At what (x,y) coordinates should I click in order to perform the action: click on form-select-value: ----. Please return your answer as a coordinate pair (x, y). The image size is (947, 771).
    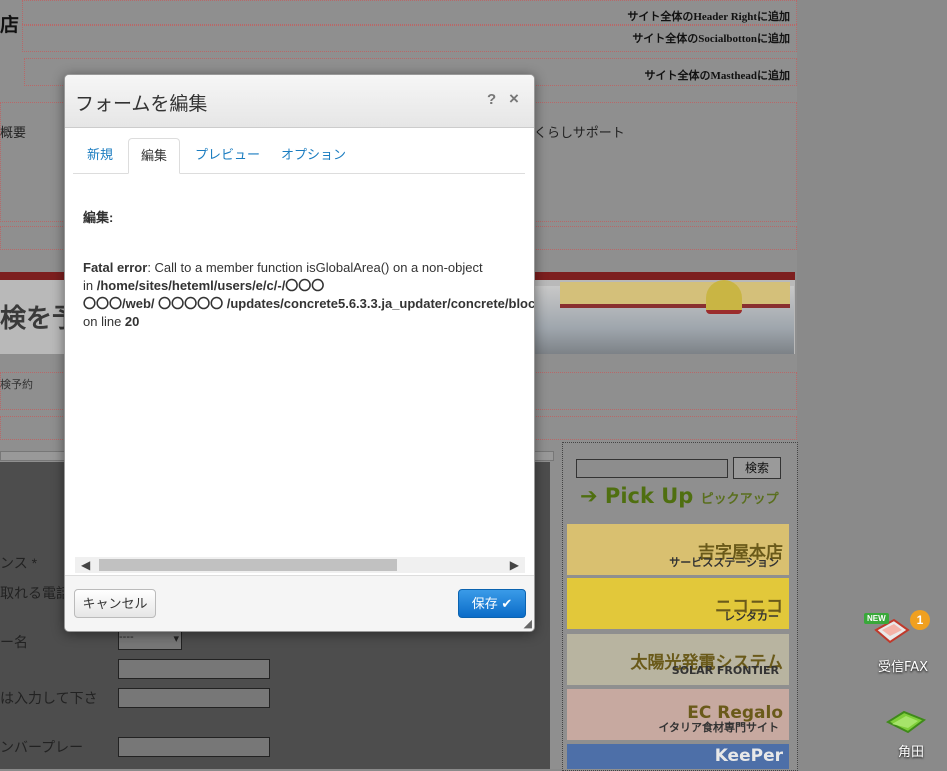
    Looking at the image, I should click on (126, 637).